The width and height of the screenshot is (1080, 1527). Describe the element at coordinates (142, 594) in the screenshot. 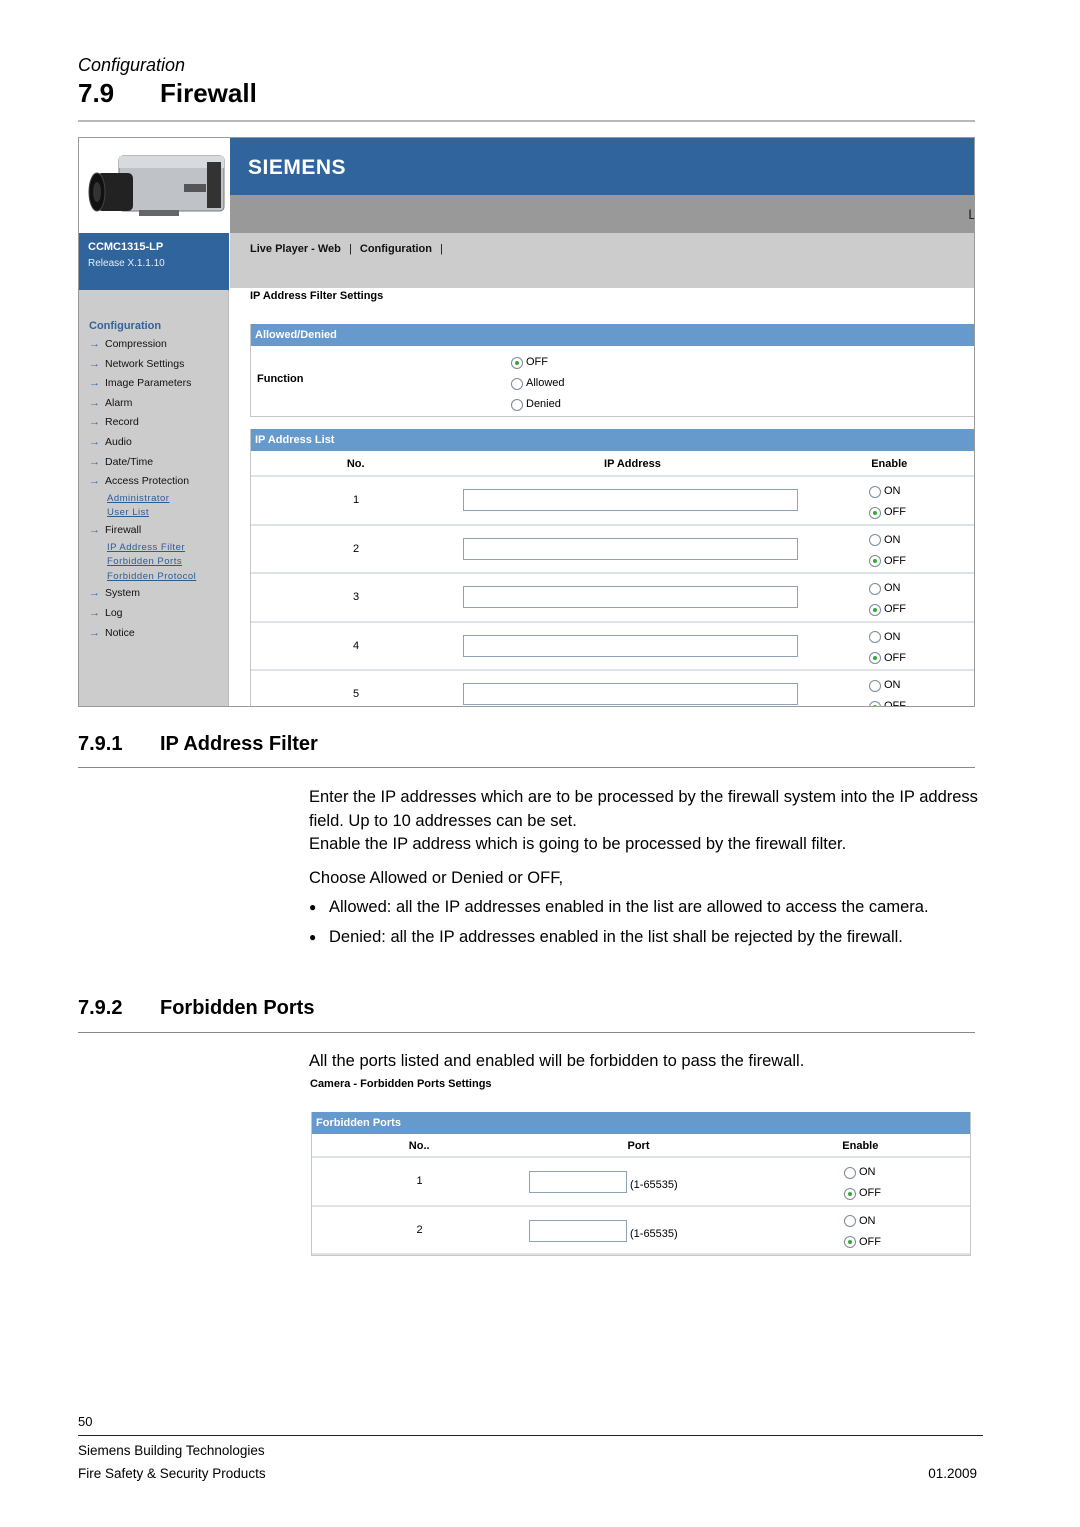

I see `nav-item-system: → System` at that location.